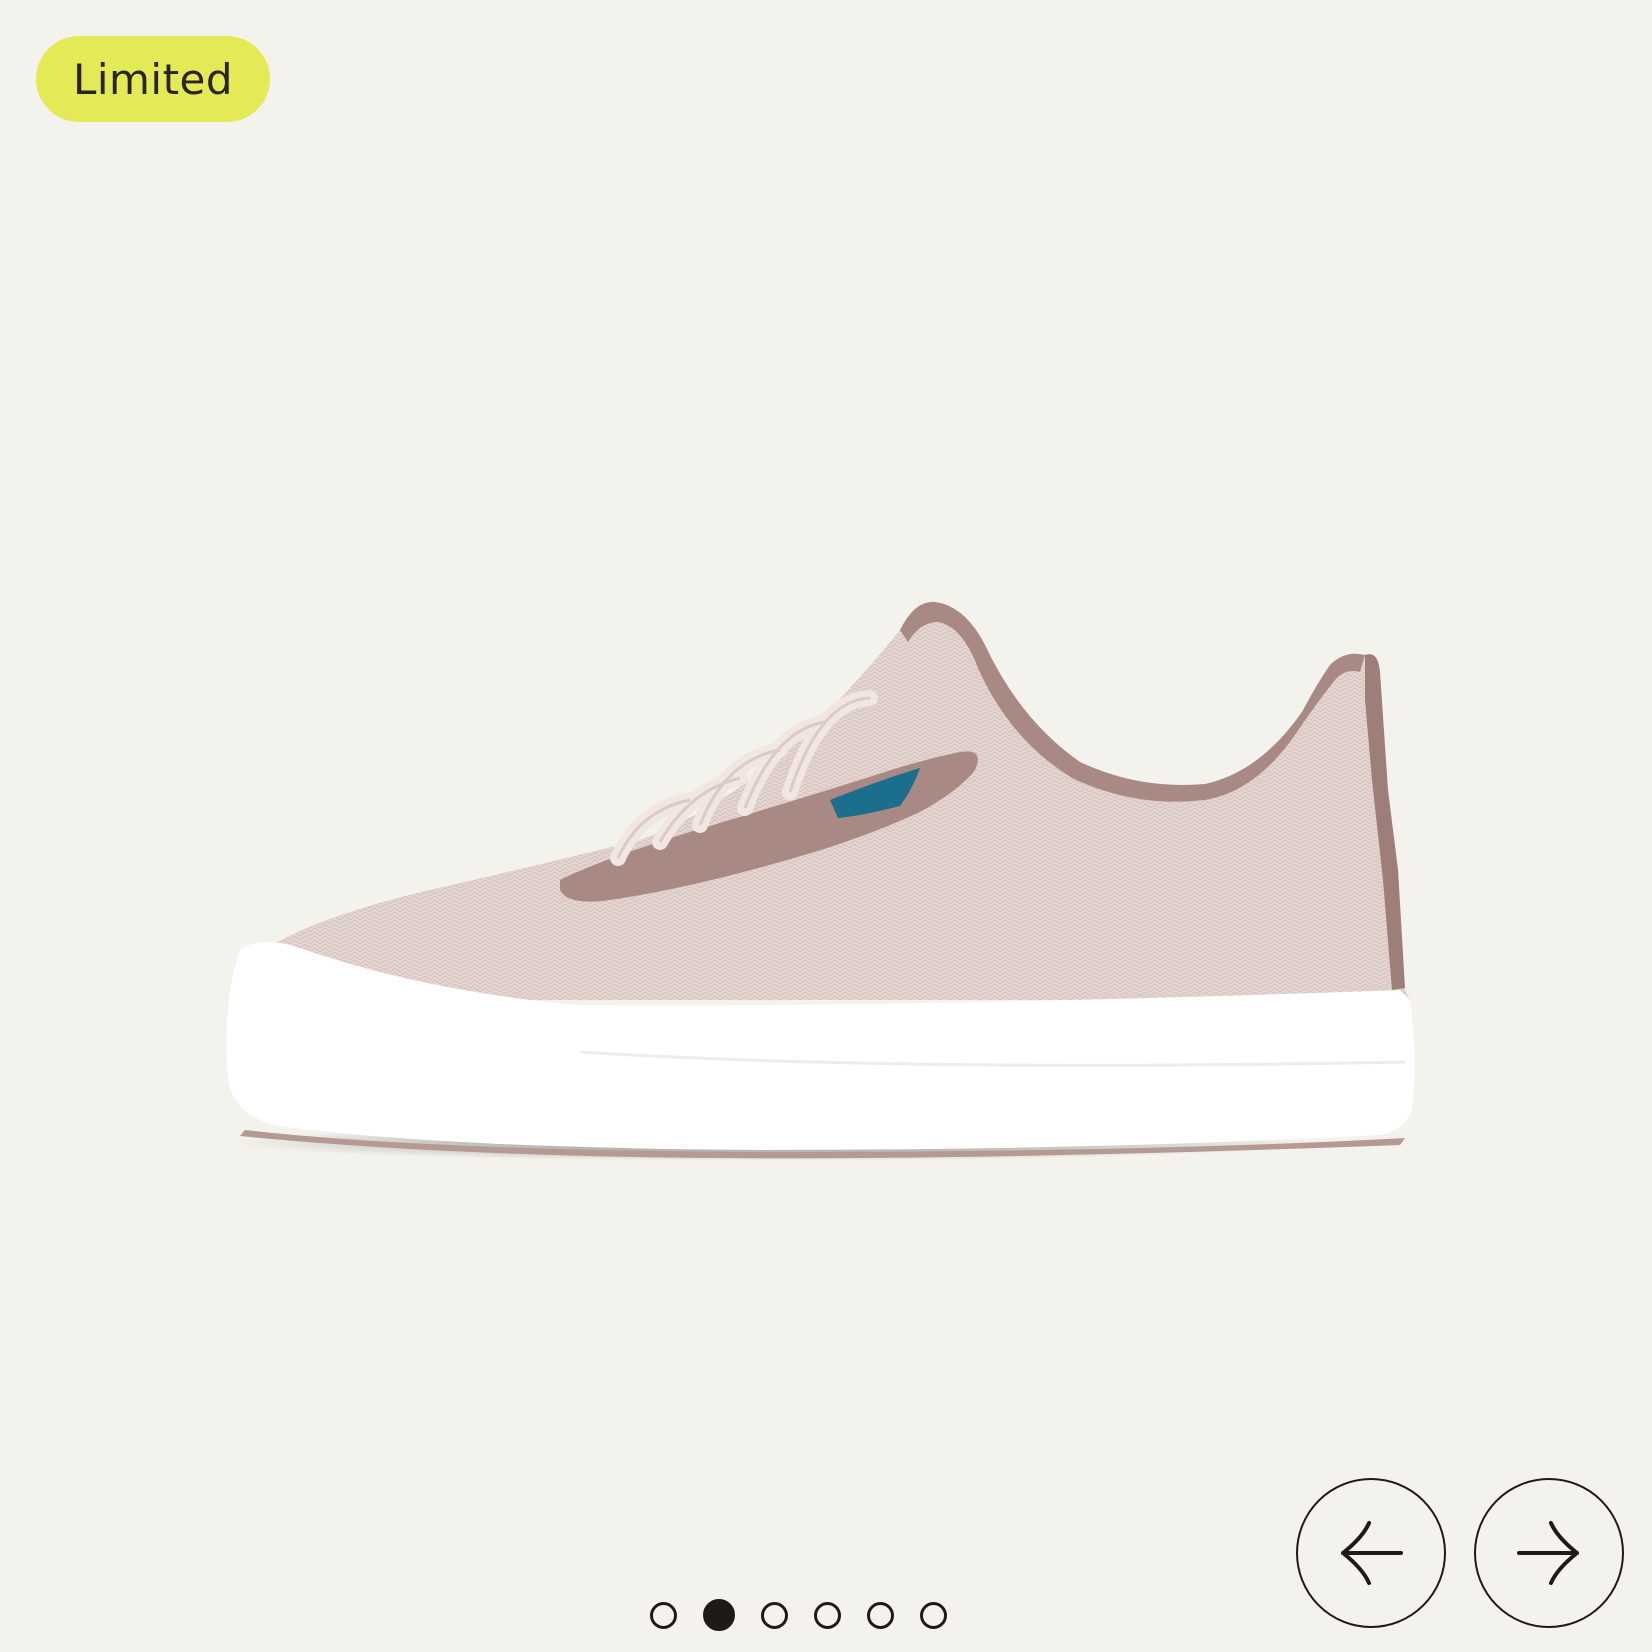 Image resolution: width=1652 pixels, height=1652 pixels. Describe the element at coordinates (153, 79) in the screenshot. I see `limited-badge: Limited` at that location.